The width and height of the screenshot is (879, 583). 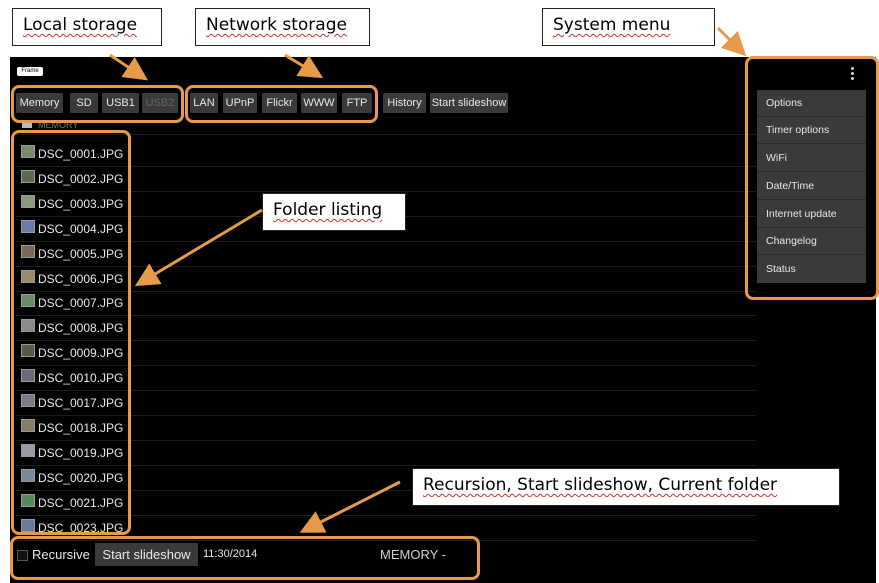 I want to click on arrow-network-storage, so click(x=304, y=66).